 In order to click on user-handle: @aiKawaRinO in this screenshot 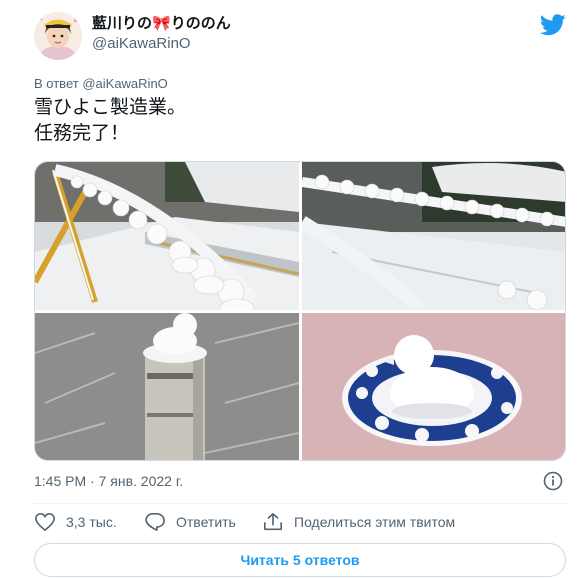, I will do `click(161, 44)`.